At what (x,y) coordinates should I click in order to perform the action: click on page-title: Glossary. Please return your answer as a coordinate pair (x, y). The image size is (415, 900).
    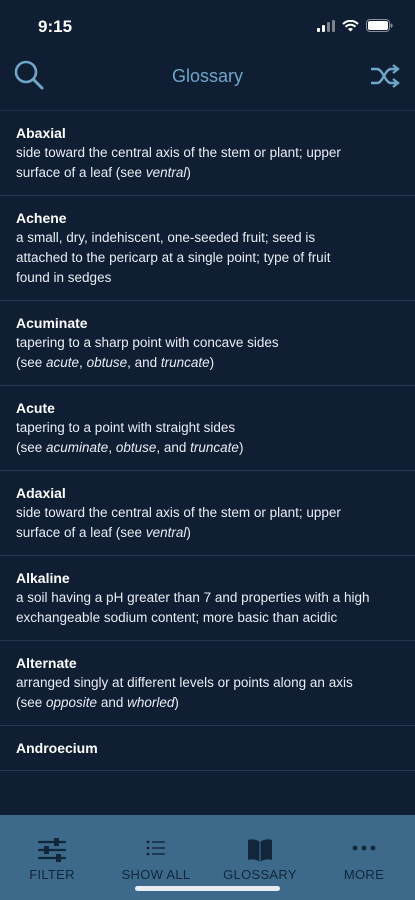
    Looking at the image, I should click on (207, 76).